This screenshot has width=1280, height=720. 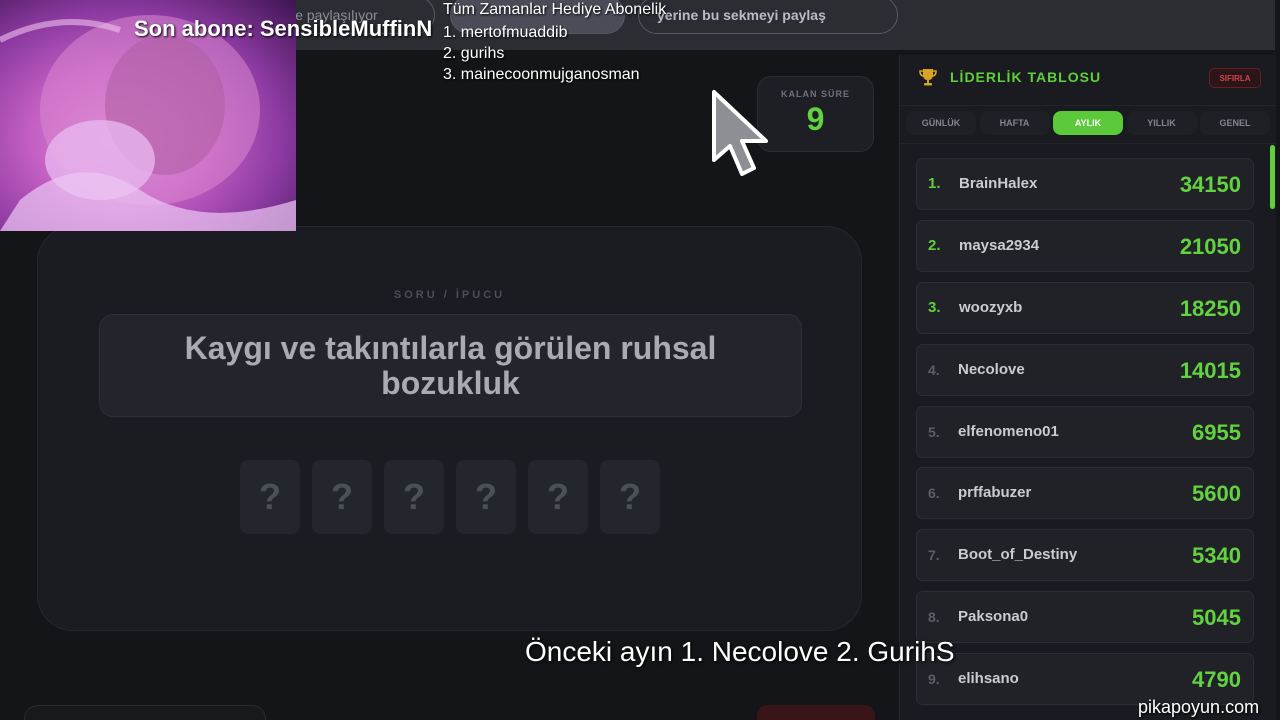 I want to click on leaderboard-row: 8. Paksona0 5045, so click(x=1085, y=617).